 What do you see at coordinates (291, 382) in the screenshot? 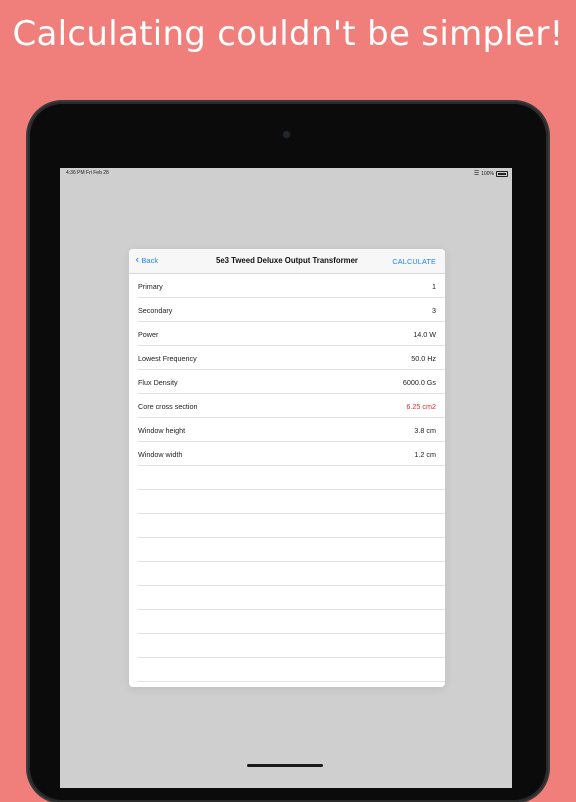
I see `parameter-row-flux-density: Flux Density 6000.0 Gs` at bounding box center [291, 382].